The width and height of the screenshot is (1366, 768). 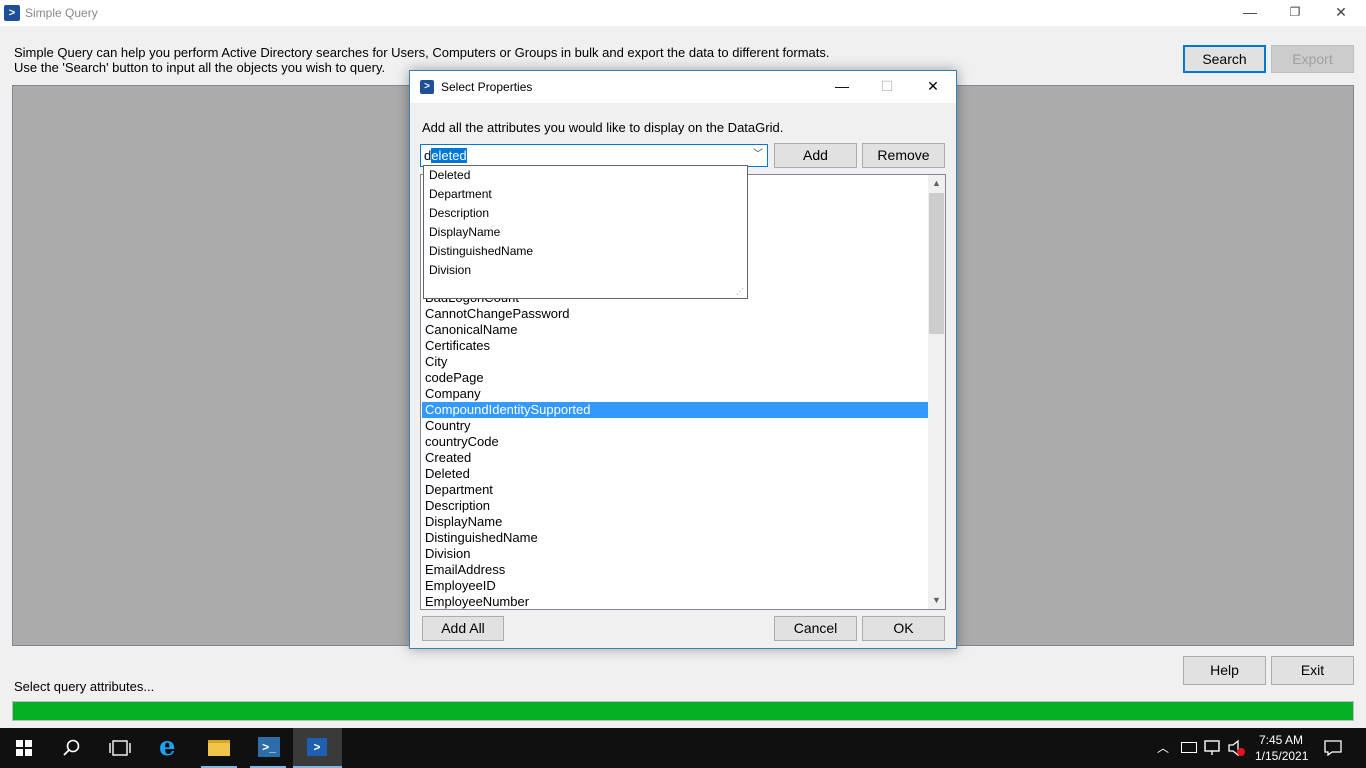 I want to click on dialog-minimize-button: —, so click(x=842, y=87).